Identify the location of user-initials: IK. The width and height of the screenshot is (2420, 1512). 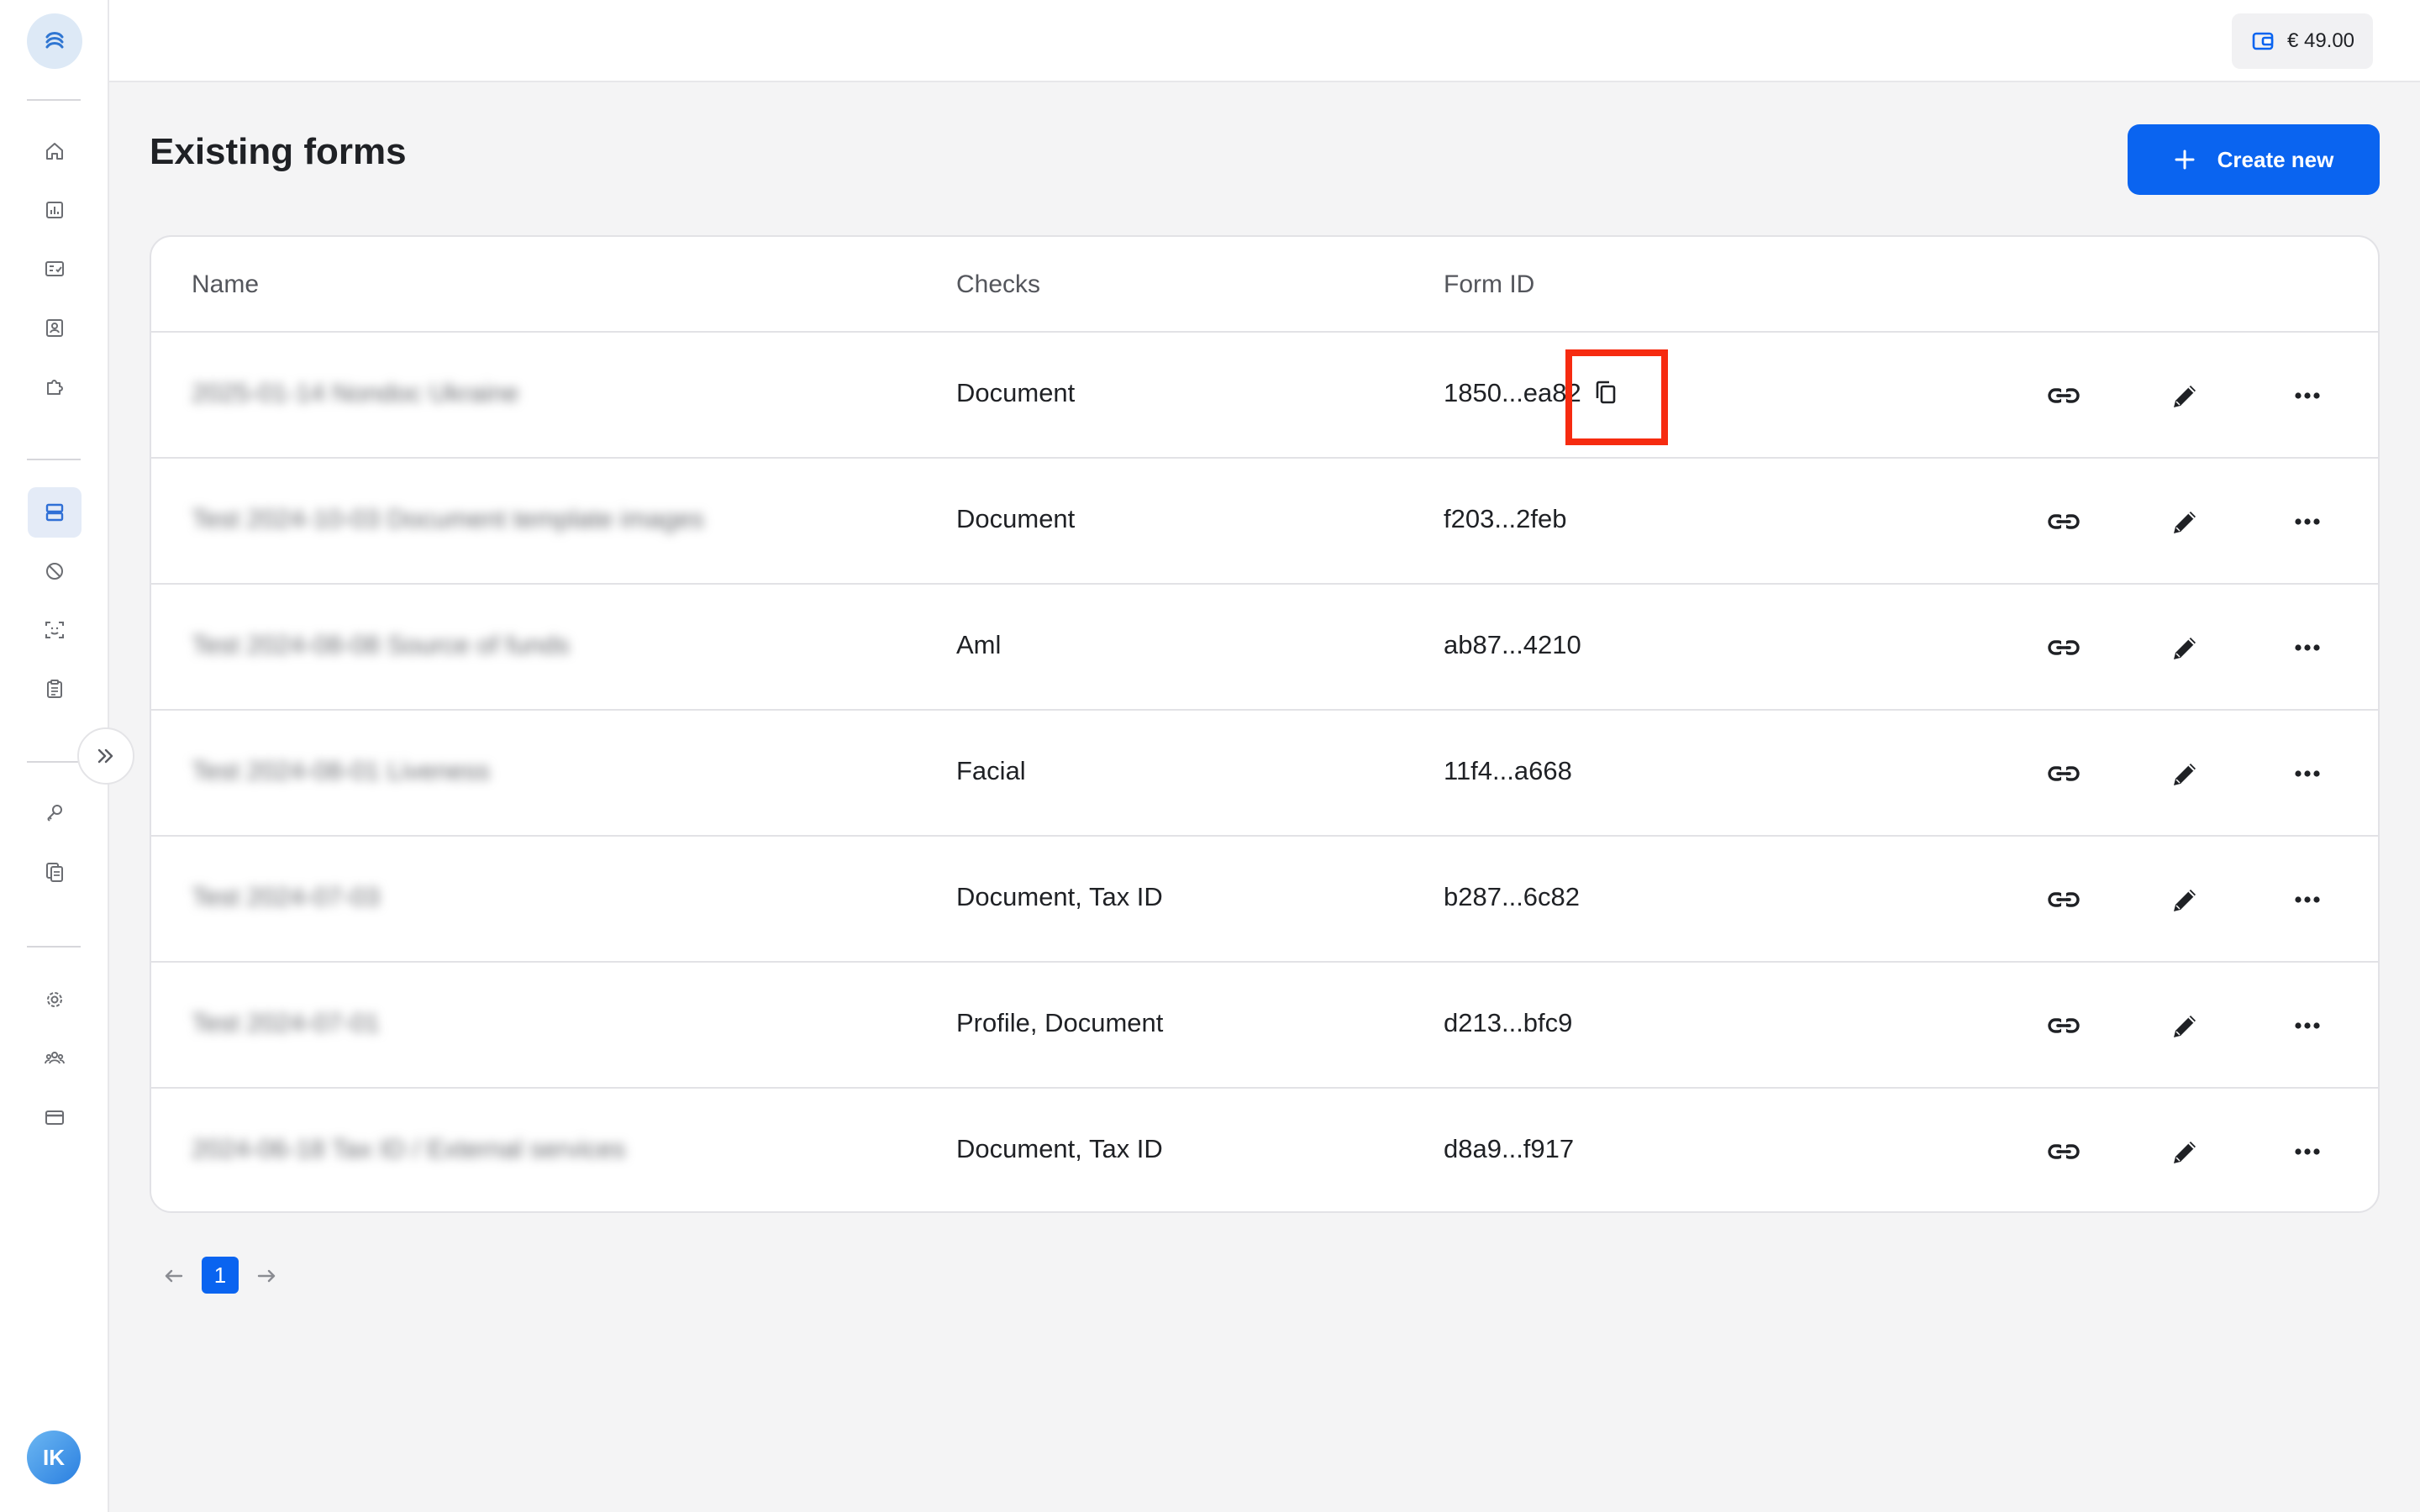
(54, 1457).